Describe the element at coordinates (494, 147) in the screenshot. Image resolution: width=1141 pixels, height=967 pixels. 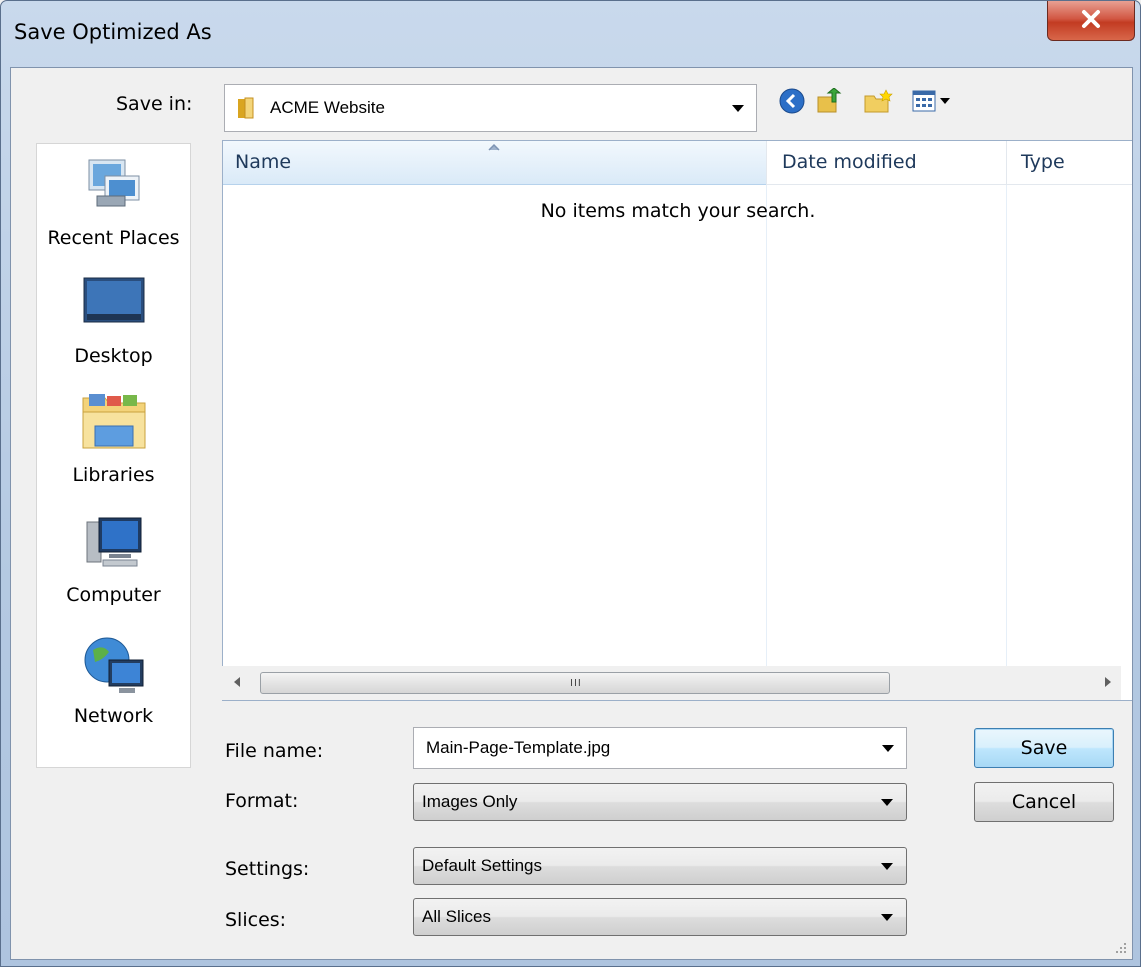
I see `sort-ascending-icon` at that location.